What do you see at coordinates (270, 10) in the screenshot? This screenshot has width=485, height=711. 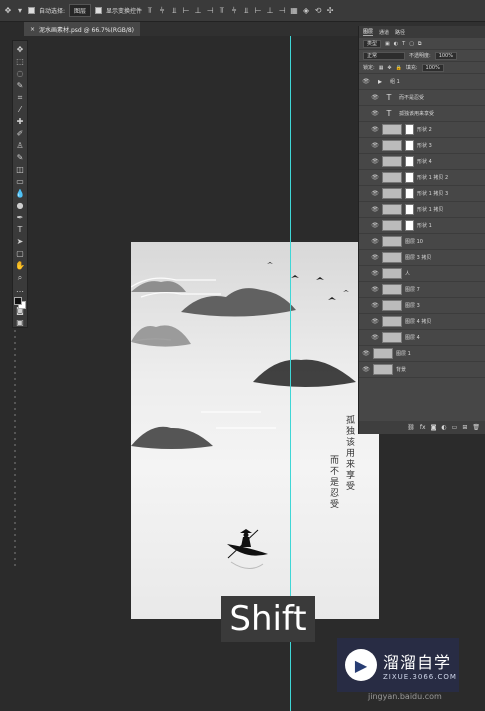 I see `distribute-hcenter-icon: ⊥` at bounding box center [270, 10].